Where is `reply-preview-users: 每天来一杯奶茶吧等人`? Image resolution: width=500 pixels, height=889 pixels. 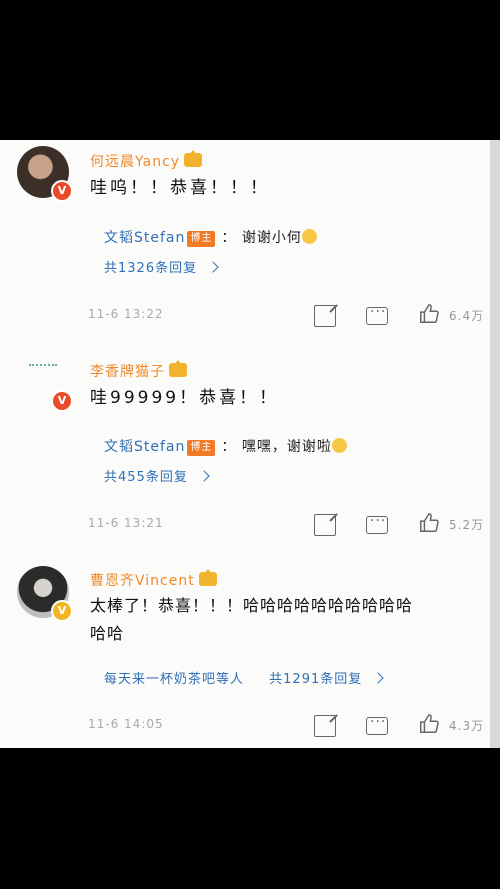
reply-preview-users: 每天来一杯奶茶吧等人 is located at coordinates (174, 679).